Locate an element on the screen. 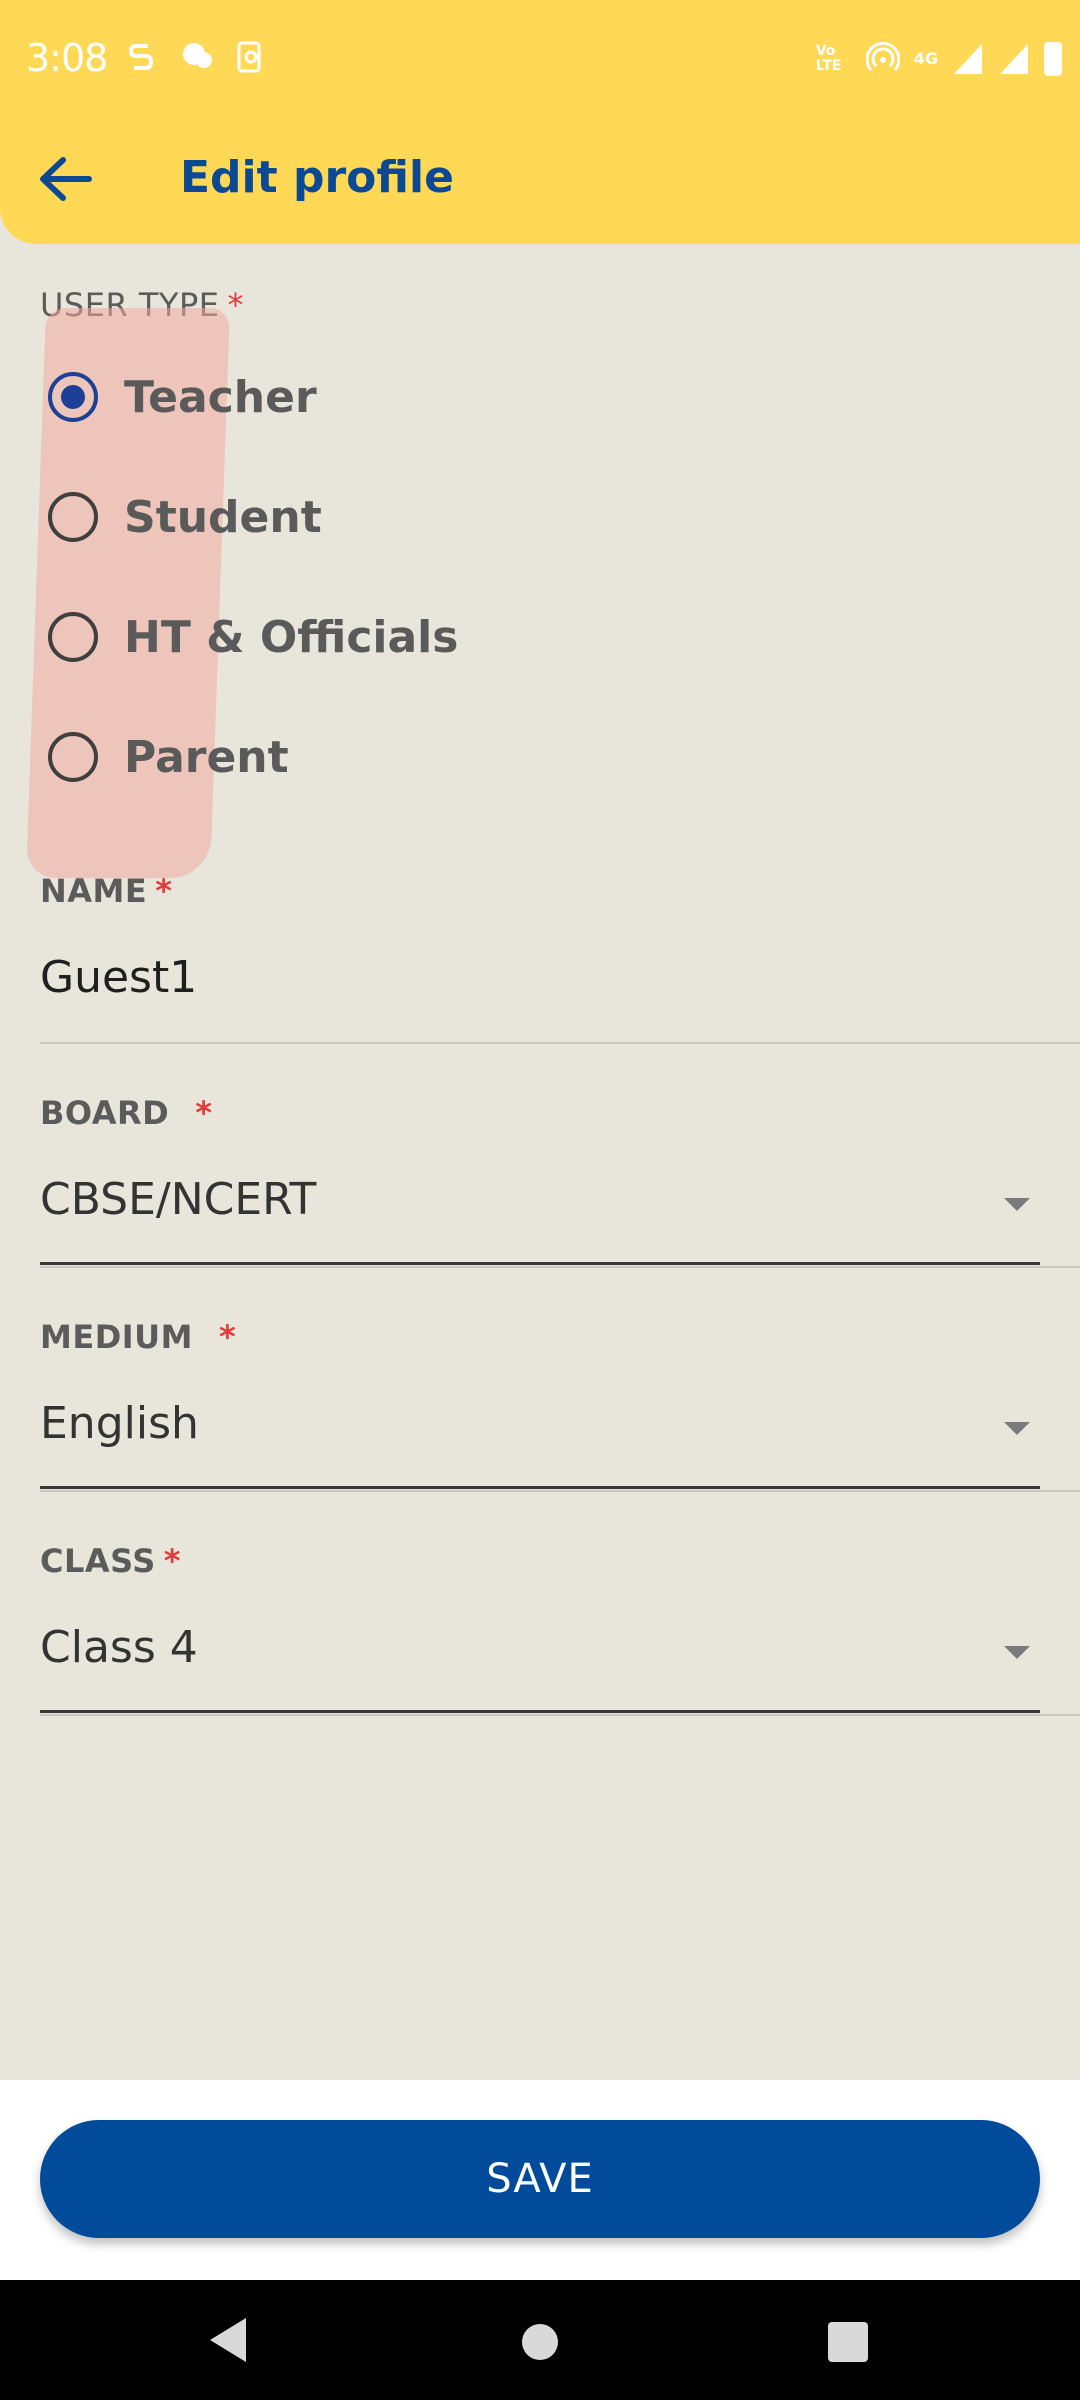 Image resolution: width=1080 pixels, height=2400 pixels. nav-back-icon is located at coordinates (228, 2340).